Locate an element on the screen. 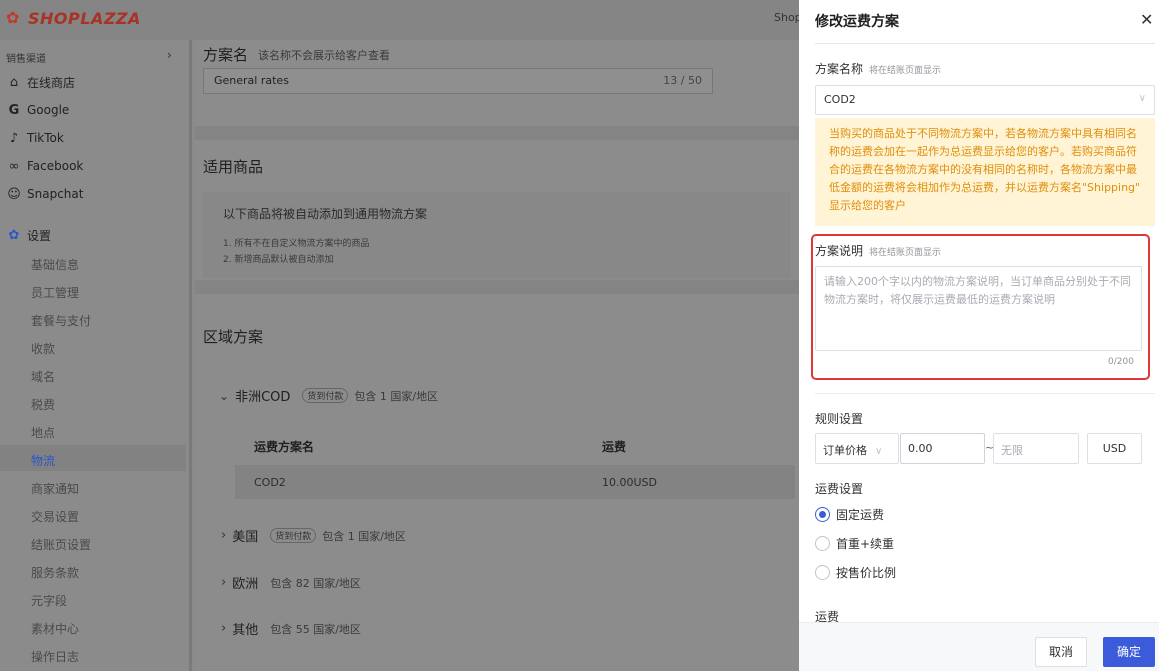  snapchat-icon: ☺ is located at coordinates (14, 194).